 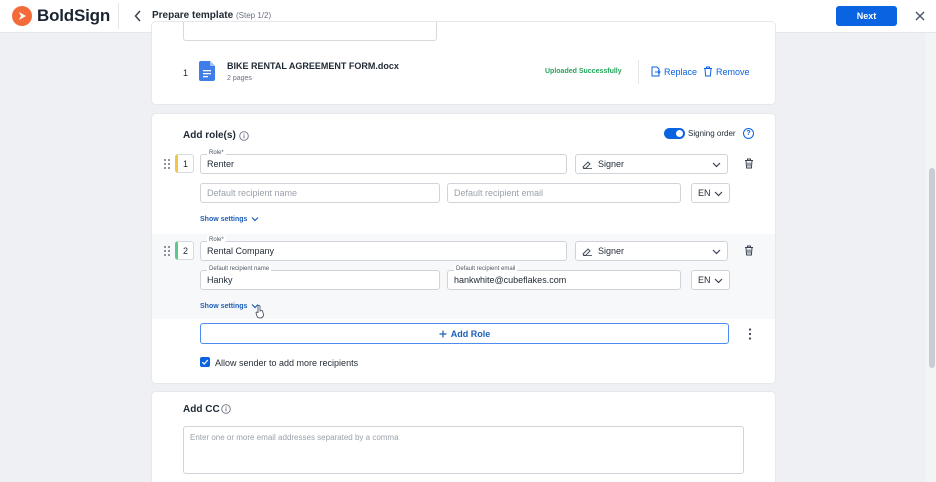 What do you see at coordinates (499, 193) in the screenshot?
I see `recipient-email-placeholder: Default recipient email` at bounding box center [499, 193].